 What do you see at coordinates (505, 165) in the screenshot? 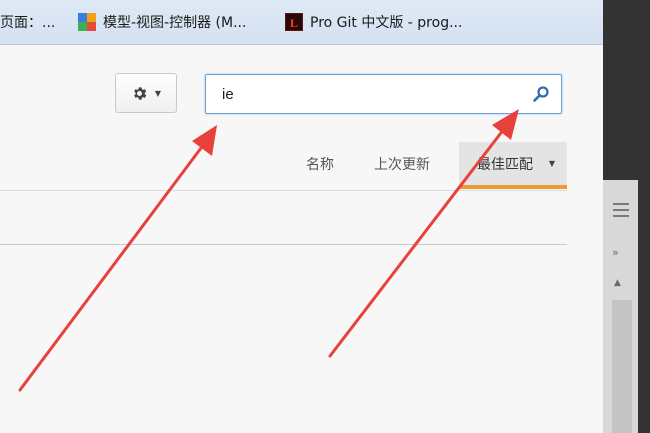
I see `sort-best-match-label: 最佳匹配` at bounding box center [505, 165].